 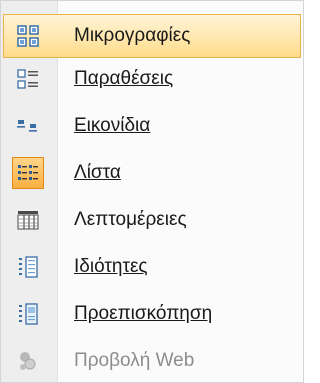 What do you see at coordinates (28, 36) in the screenshot?
I see `thumbnails-icon` at bounding box center [28, 36].